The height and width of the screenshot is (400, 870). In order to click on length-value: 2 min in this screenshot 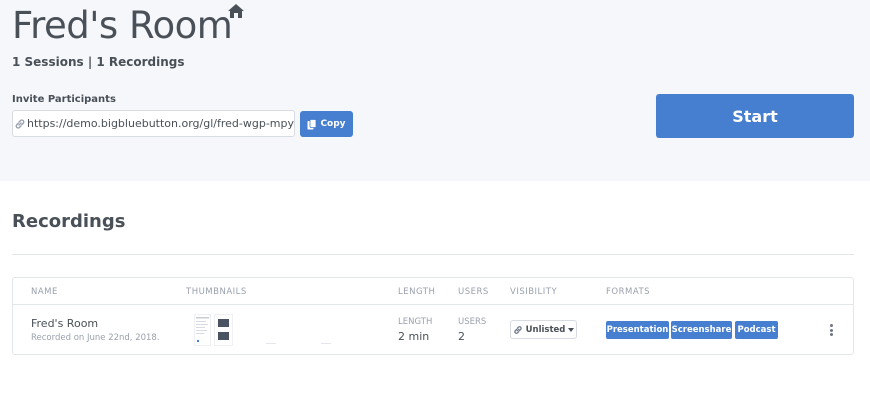, I will do `click(414, 336)`.